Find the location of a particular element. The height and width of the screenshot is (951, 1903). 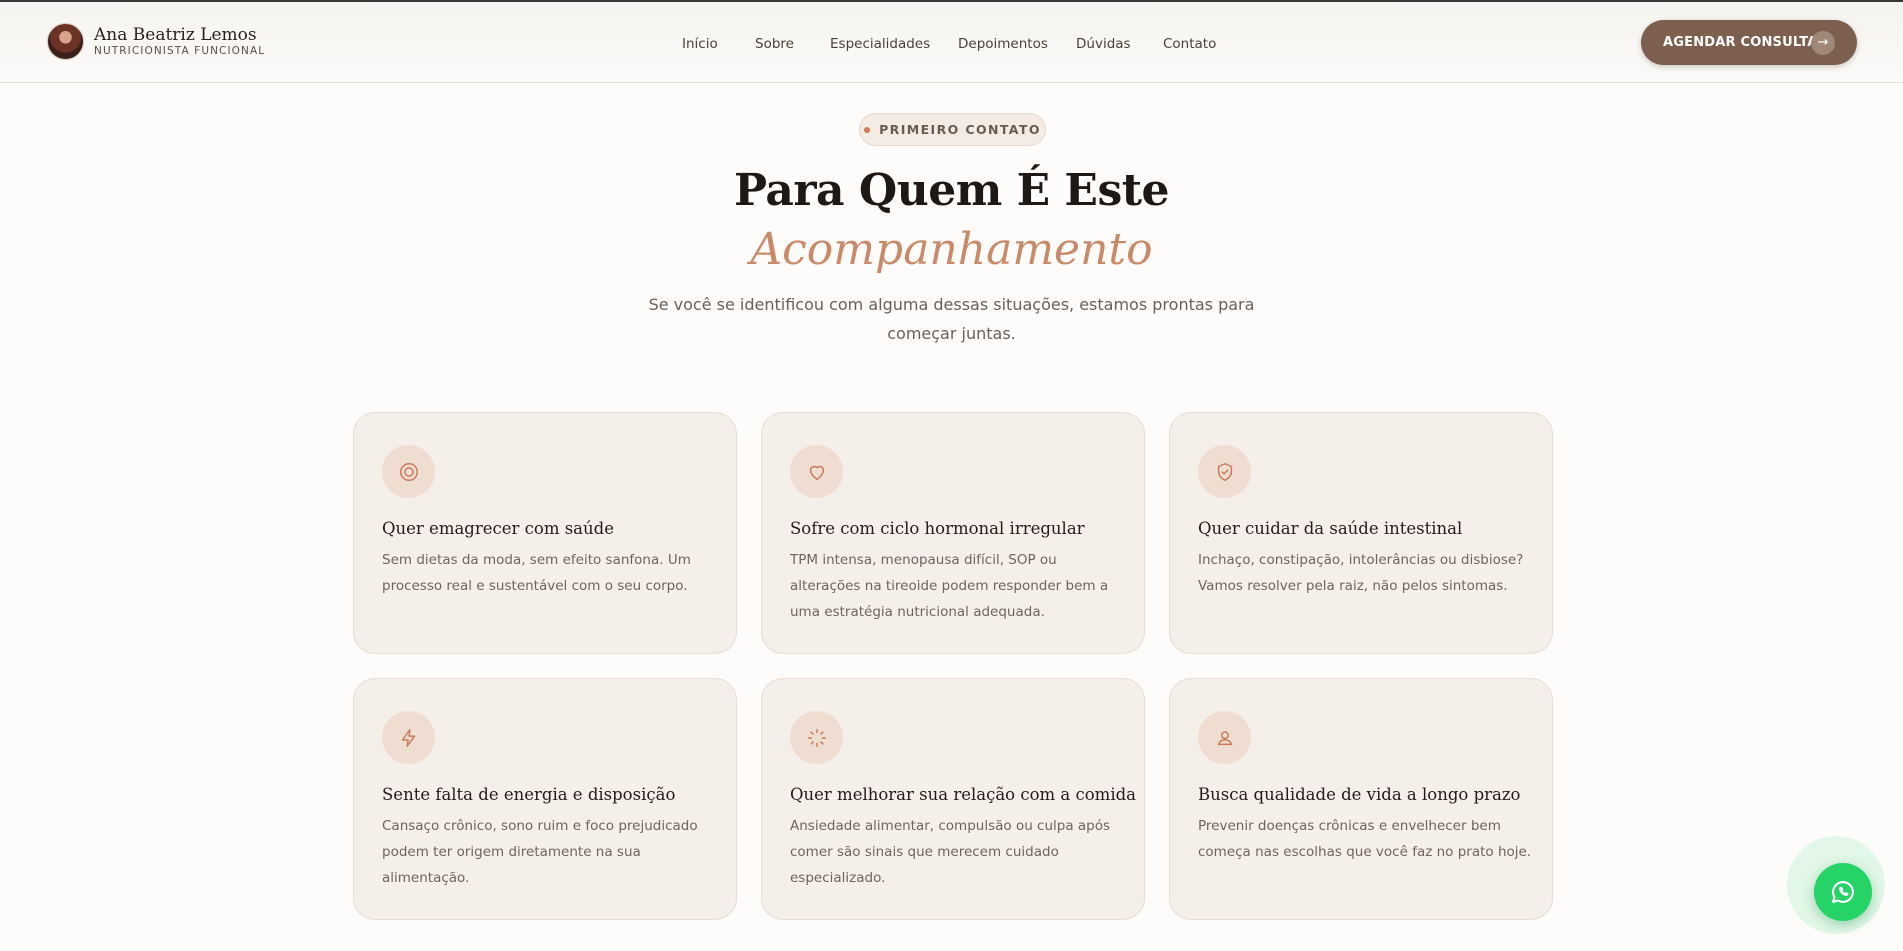

nav-item-duvidas: Dúvidas is located at coordinates (1103, 44).